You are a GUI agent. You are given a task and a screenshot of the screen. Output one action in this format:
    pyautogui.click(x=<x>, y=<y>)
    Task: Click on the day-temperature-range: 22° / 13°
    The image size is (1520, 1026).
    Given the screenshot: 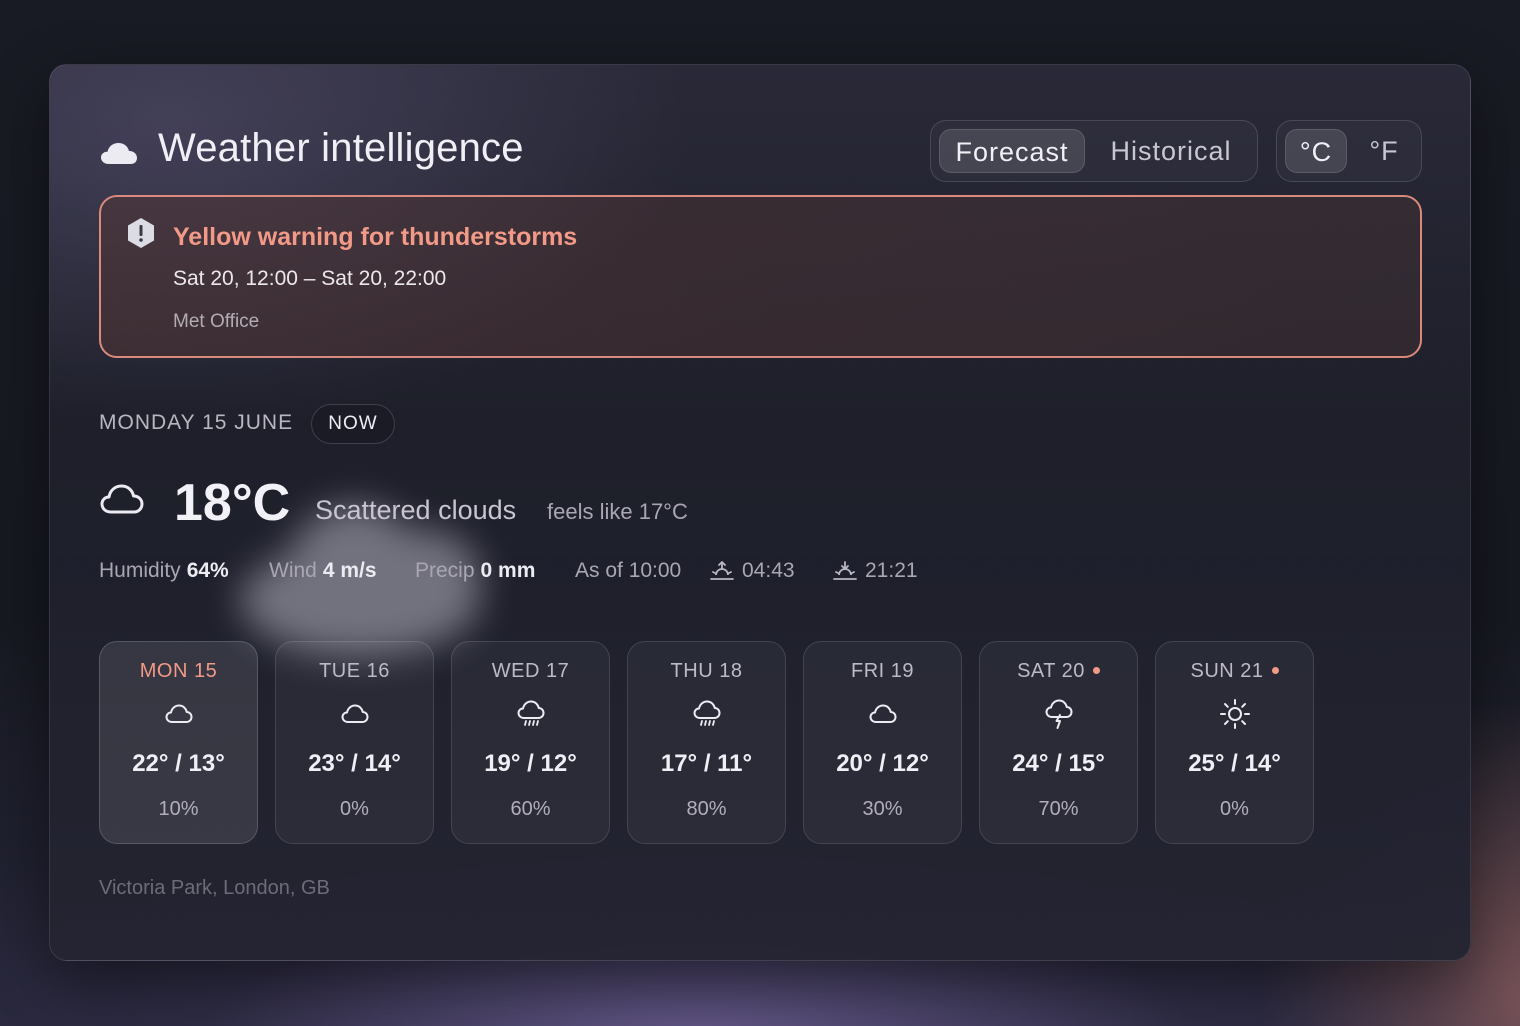 What is the action you would take?
    pyautogui.click(x=178, y=763)
    